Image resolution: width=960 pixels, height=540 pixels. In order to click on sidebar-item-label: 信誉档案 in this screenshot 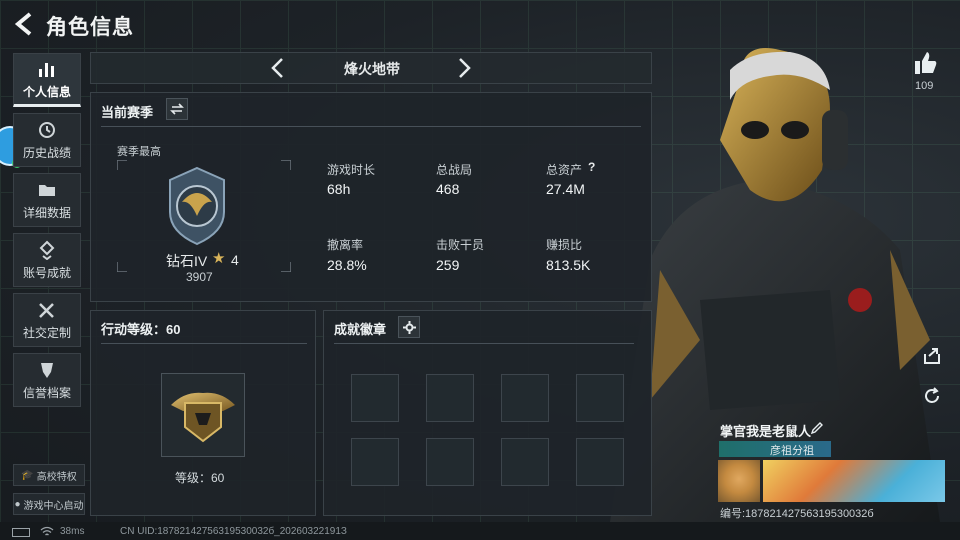, I will do `click(46, 392)`.